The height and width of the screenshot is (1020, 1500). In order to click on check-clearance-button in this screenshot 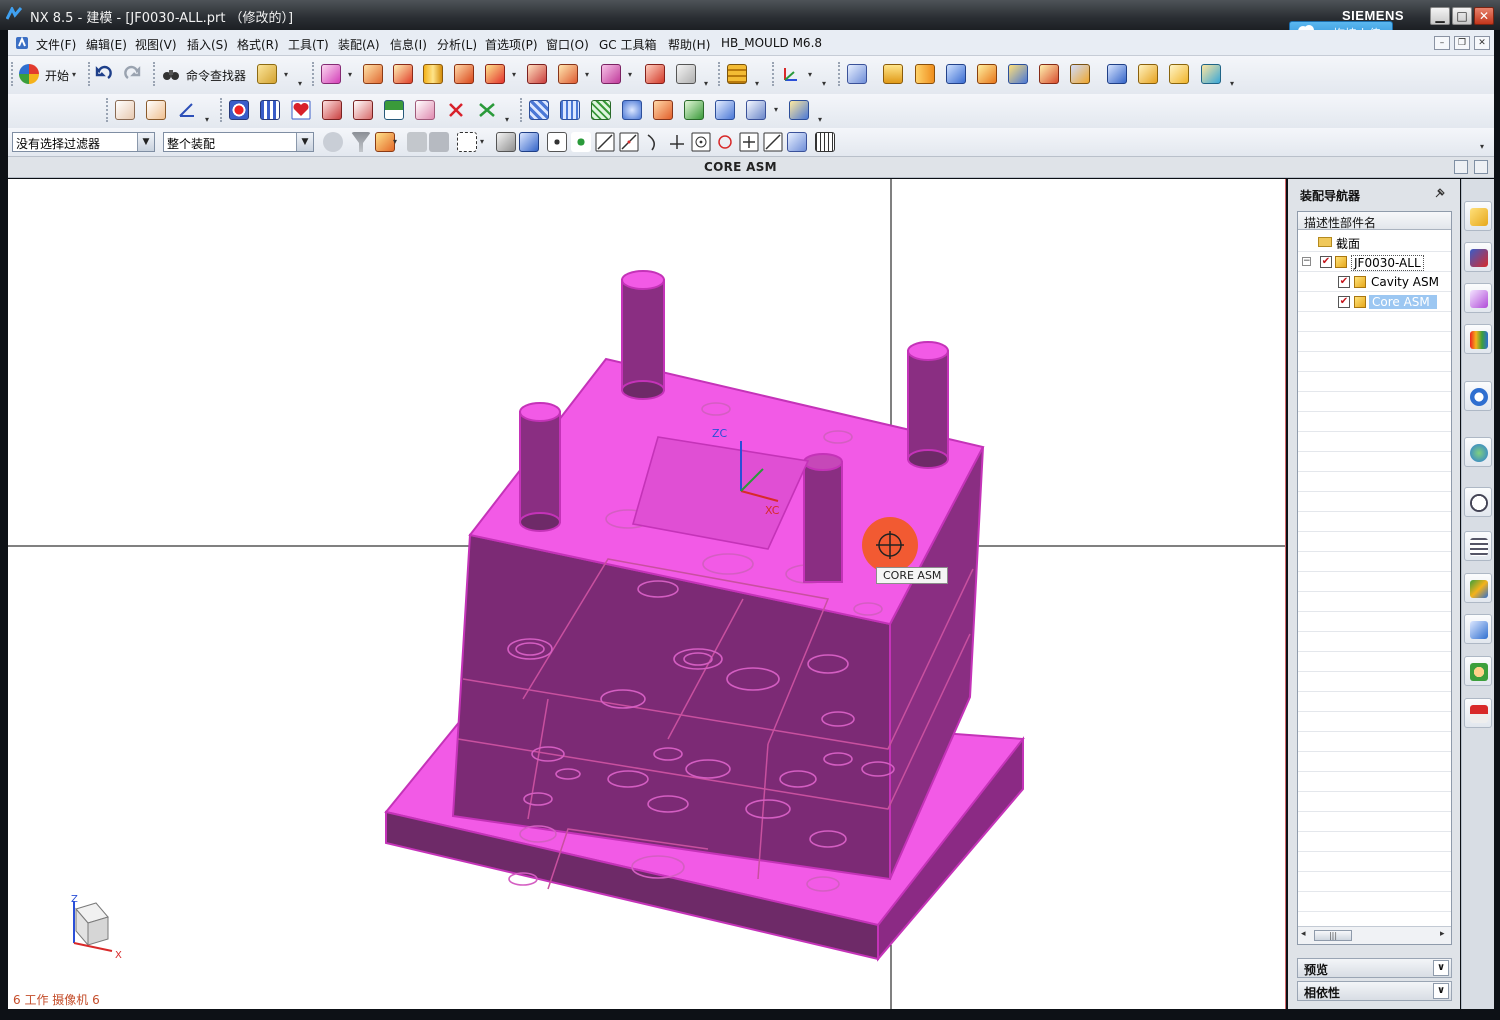, I will do `click(655, 74)`.